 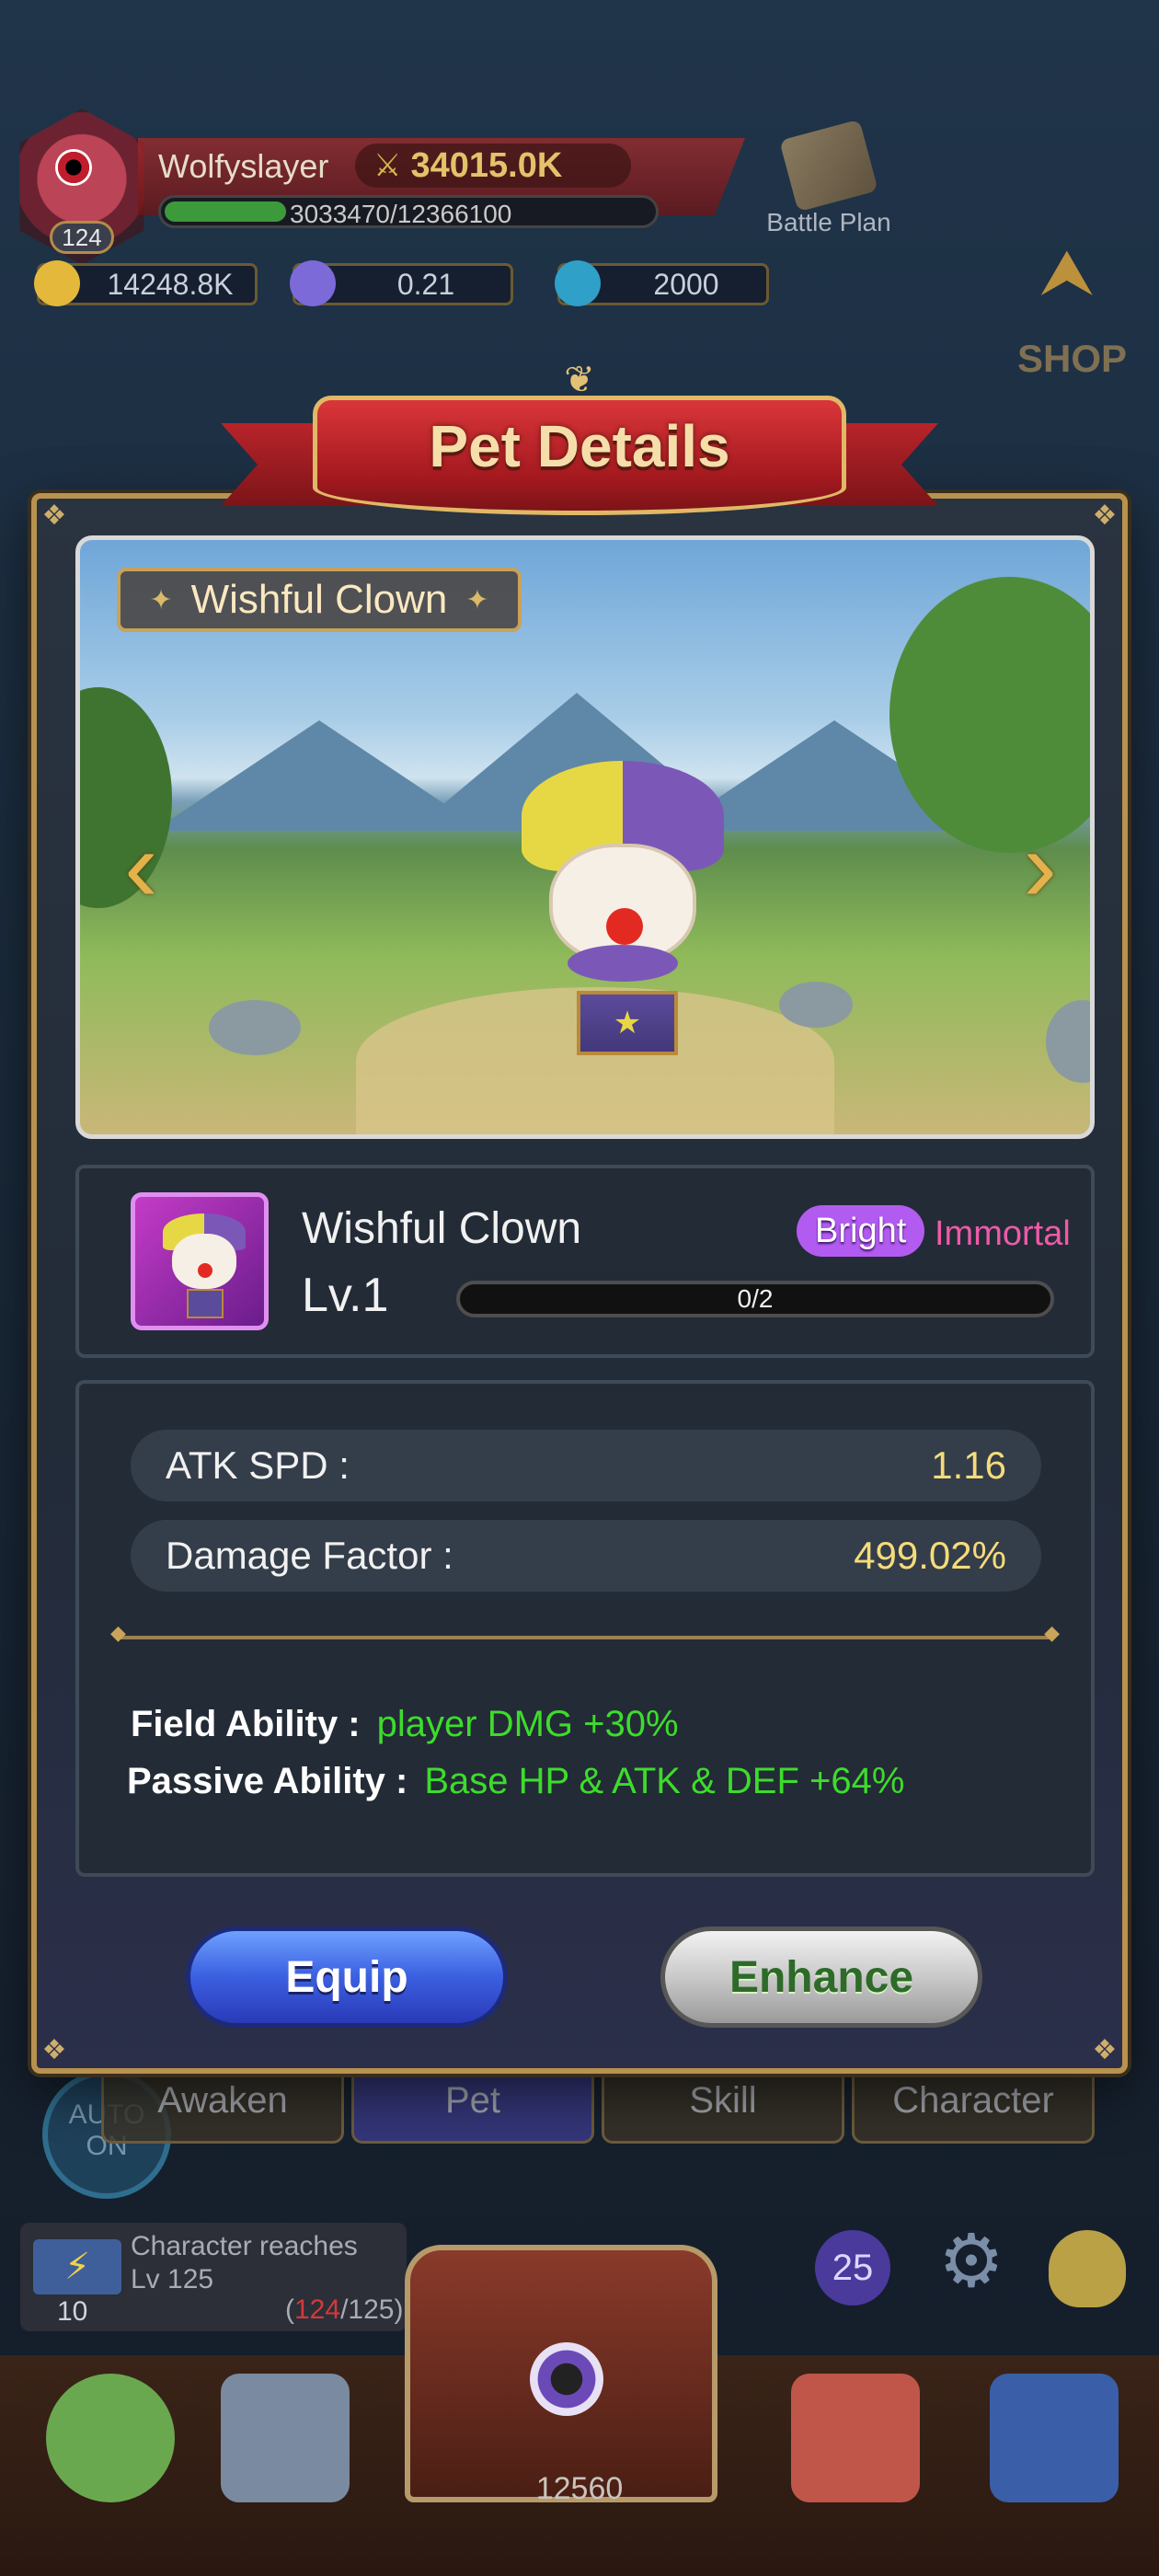 I want to click on rarity-badge: Bright, so click(x=861, y=1231).